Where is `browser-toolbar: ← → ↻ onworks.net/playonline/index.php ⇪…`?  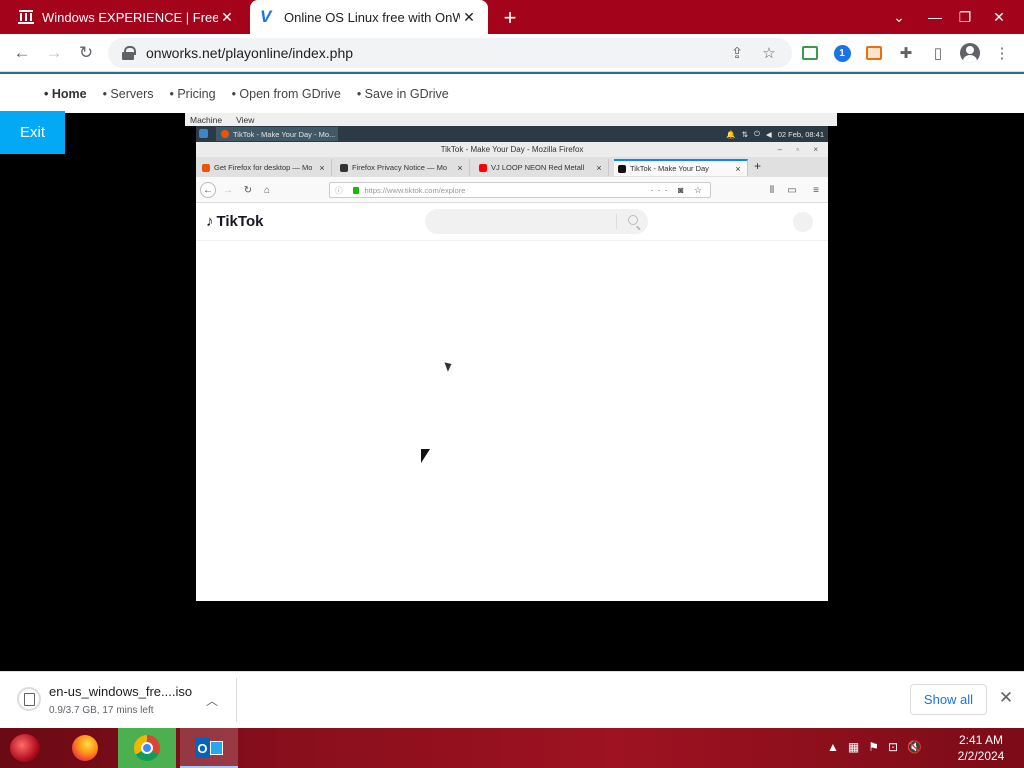 browser-toolbar: ← → ↻ onworks.net/playonline/index.php ⇪… is located at coordinates (512, 53).